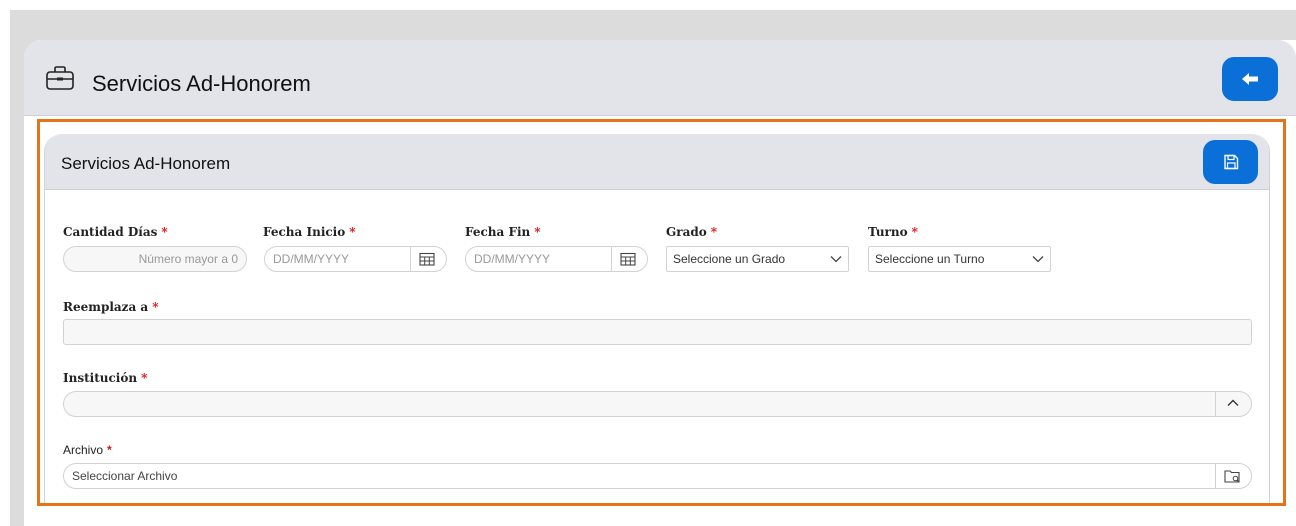 Image resolution: width=1296 pixels, height=526 pixels. What do you see at coordinates (115, 232) in the screenshot?
I see `cantidad-dias-label: Cantidad Días *` at bounding box center [115, 232].